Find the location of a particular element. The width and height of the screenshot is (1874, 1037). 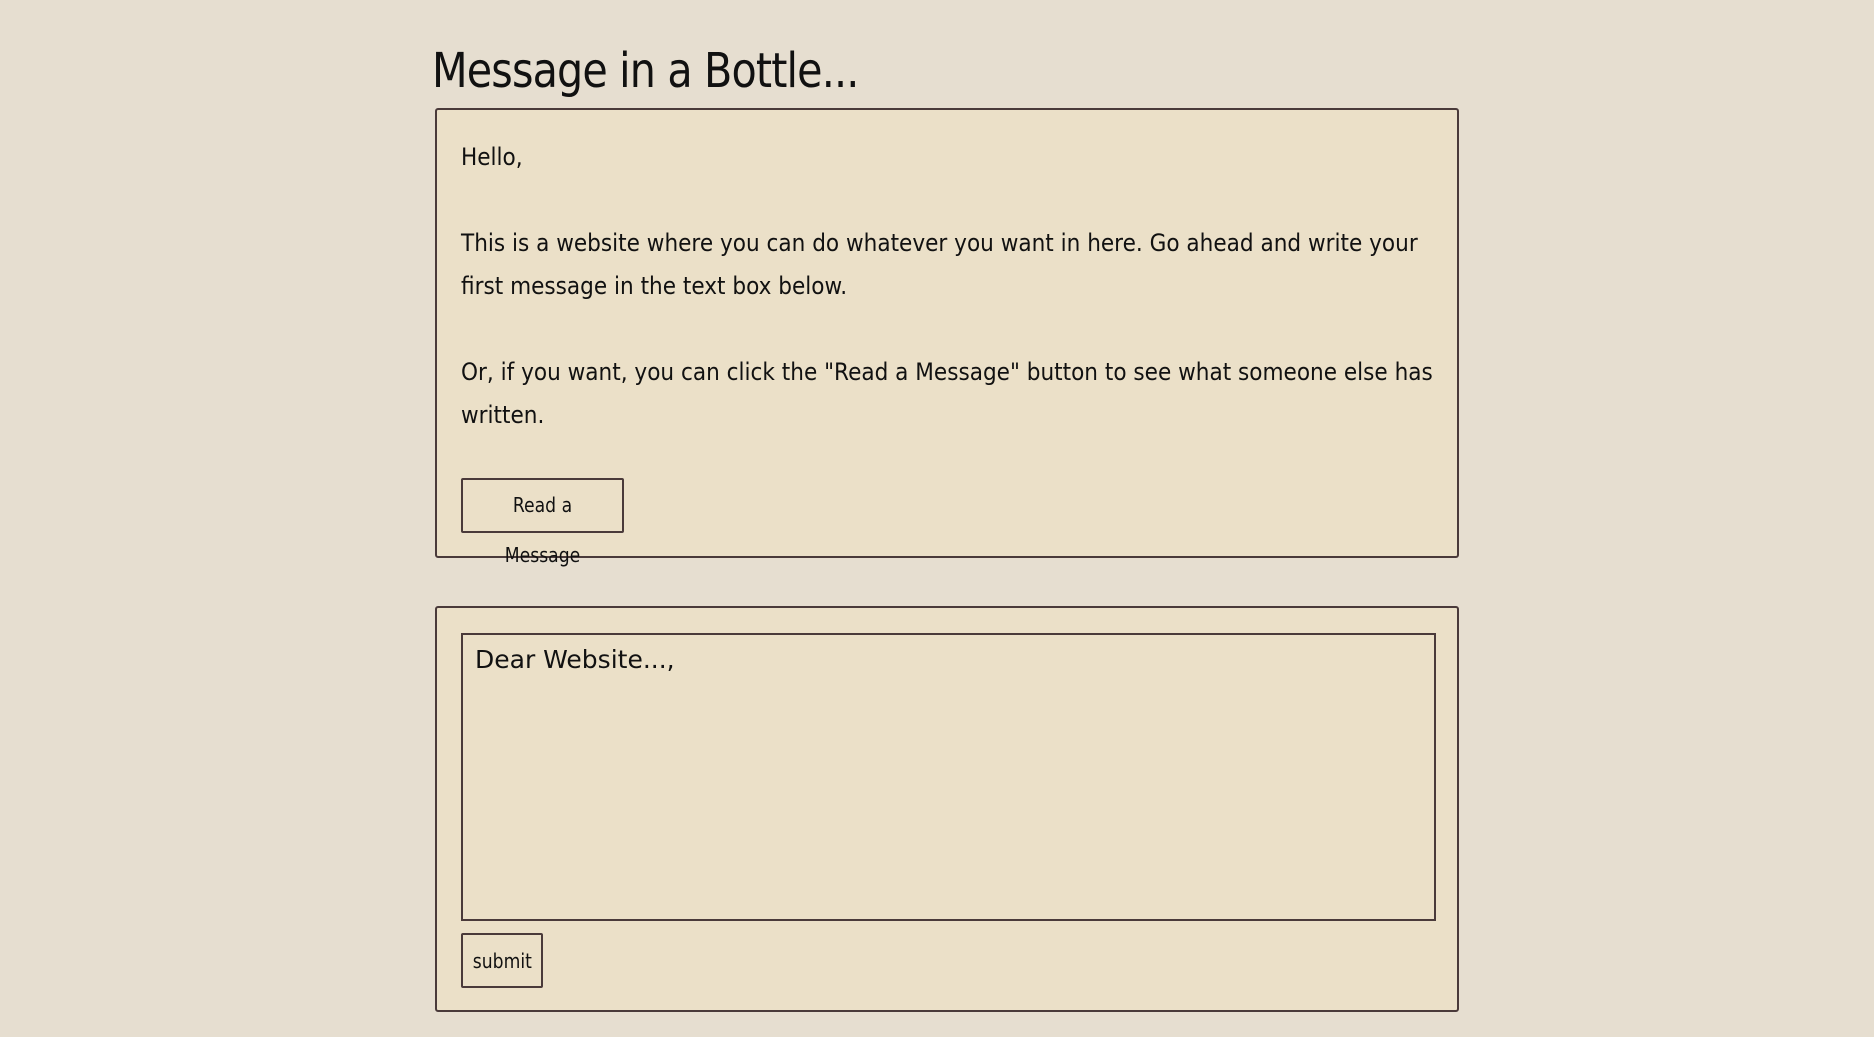

submit-button: submit is located at coordinates (502, 960).